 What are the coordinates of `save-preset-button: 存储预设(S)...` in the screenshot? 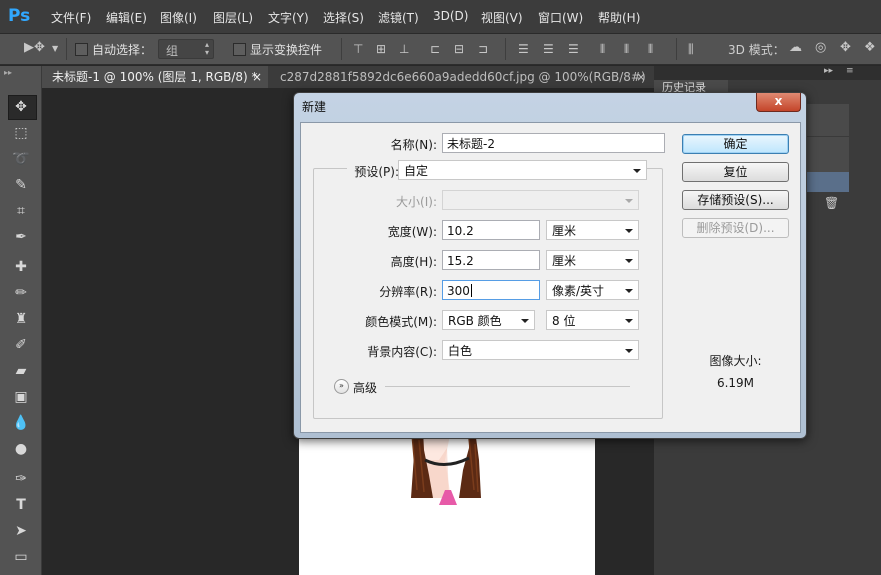 It's located at (735, 200).